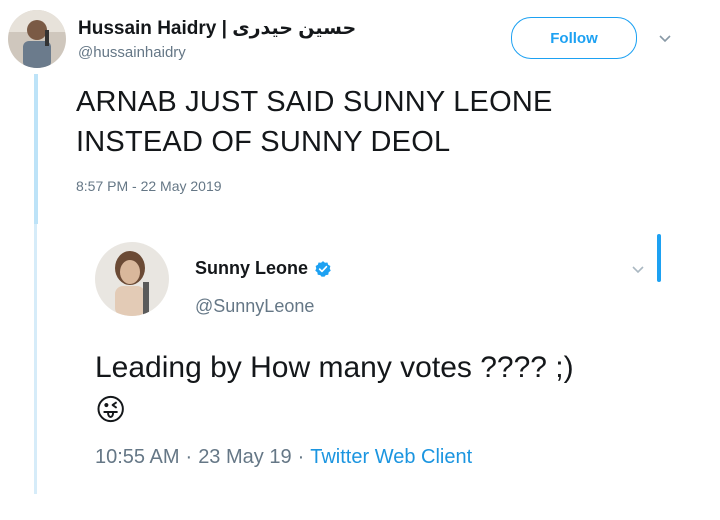 This screenshot has height=520, width=720. What do you see at coordinates (132, 52) in the screenshot?
I see `author-handle: @hussainhaidry` at bounding box center [132, 52].